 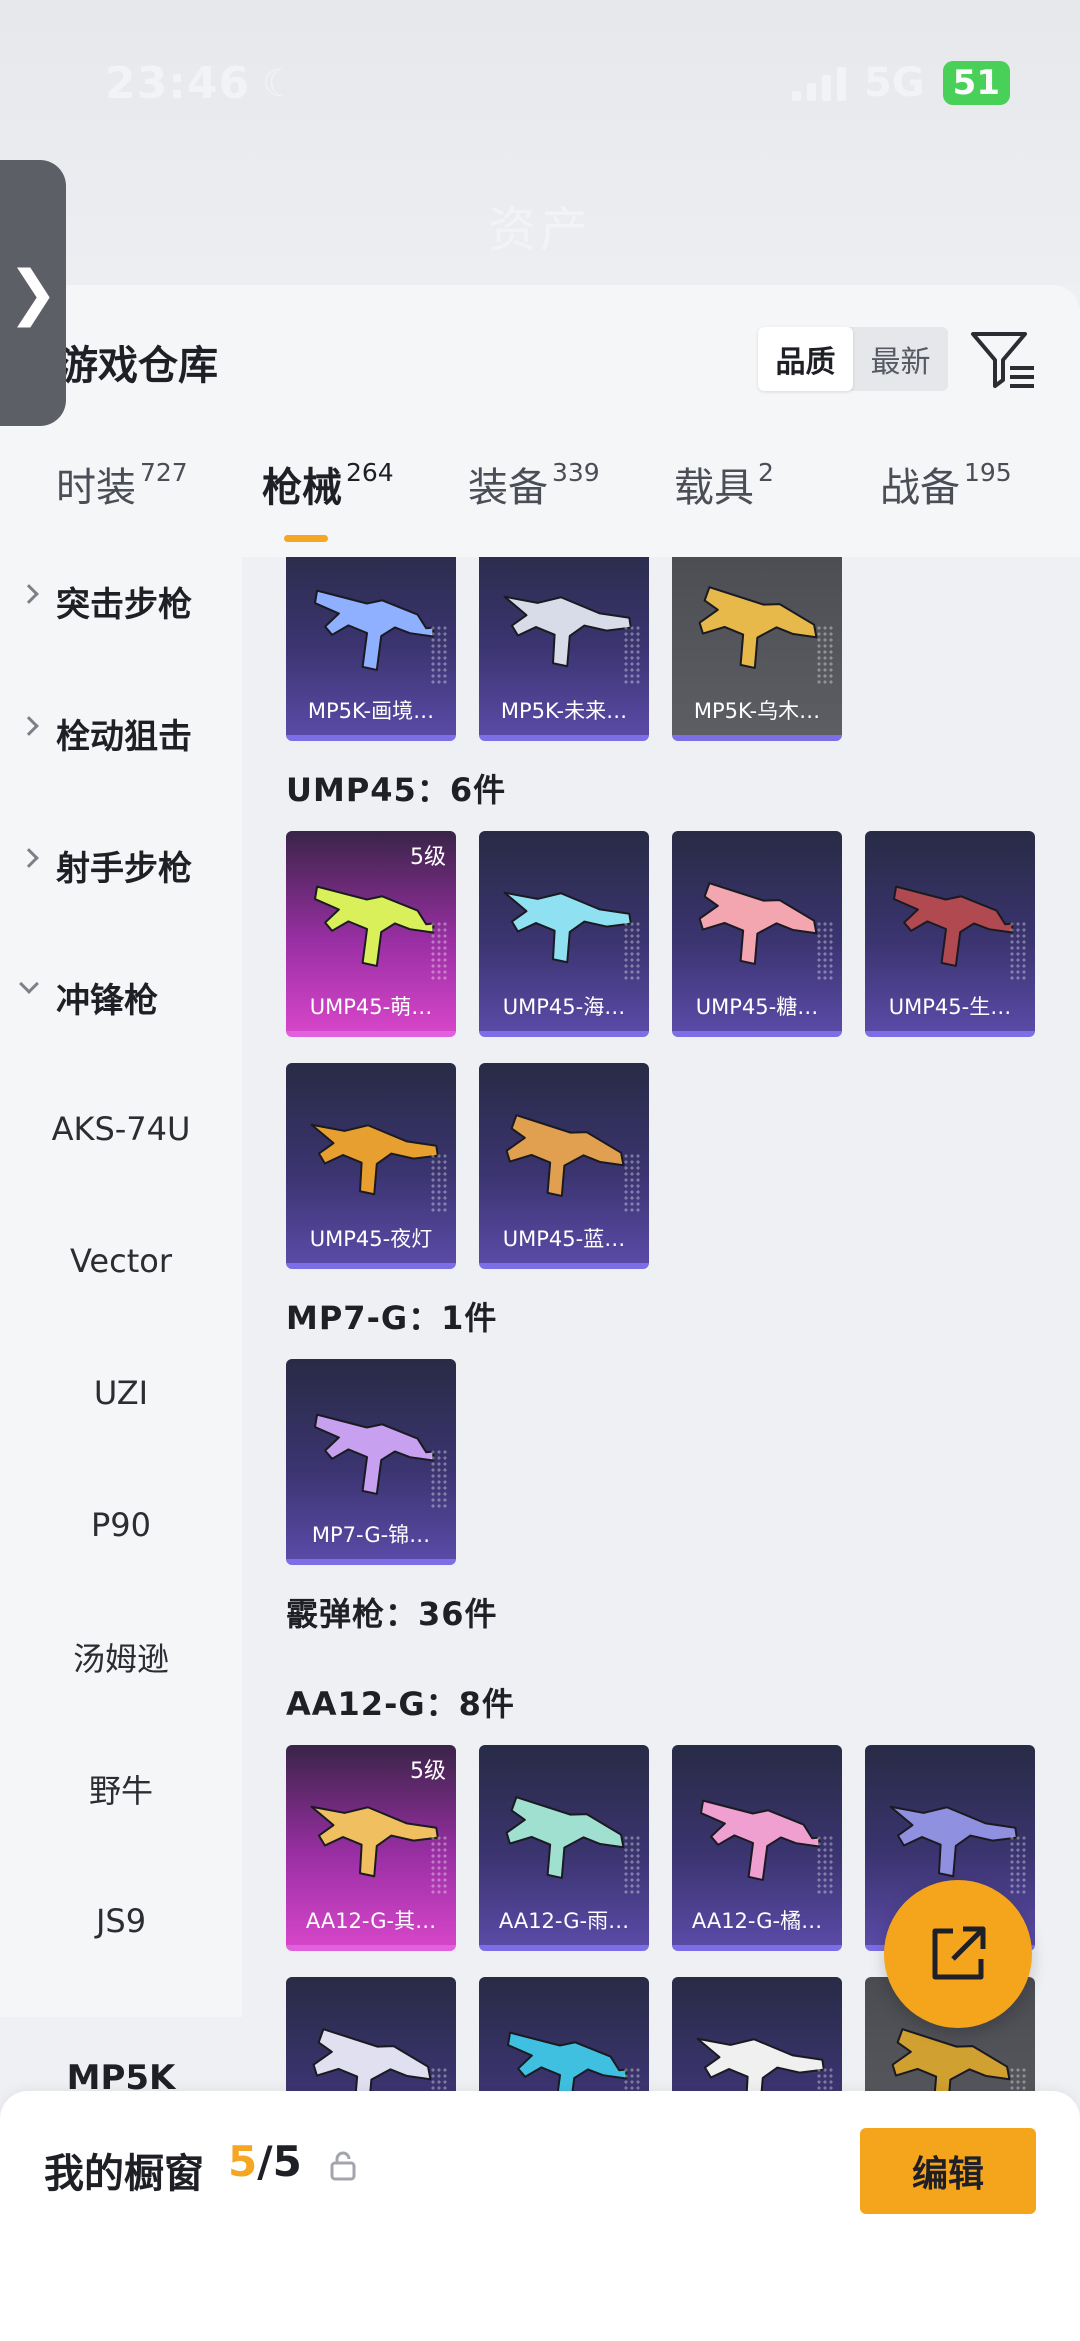 I want to click on tab-supplies: 战备 195, so click(x=946, y=484).